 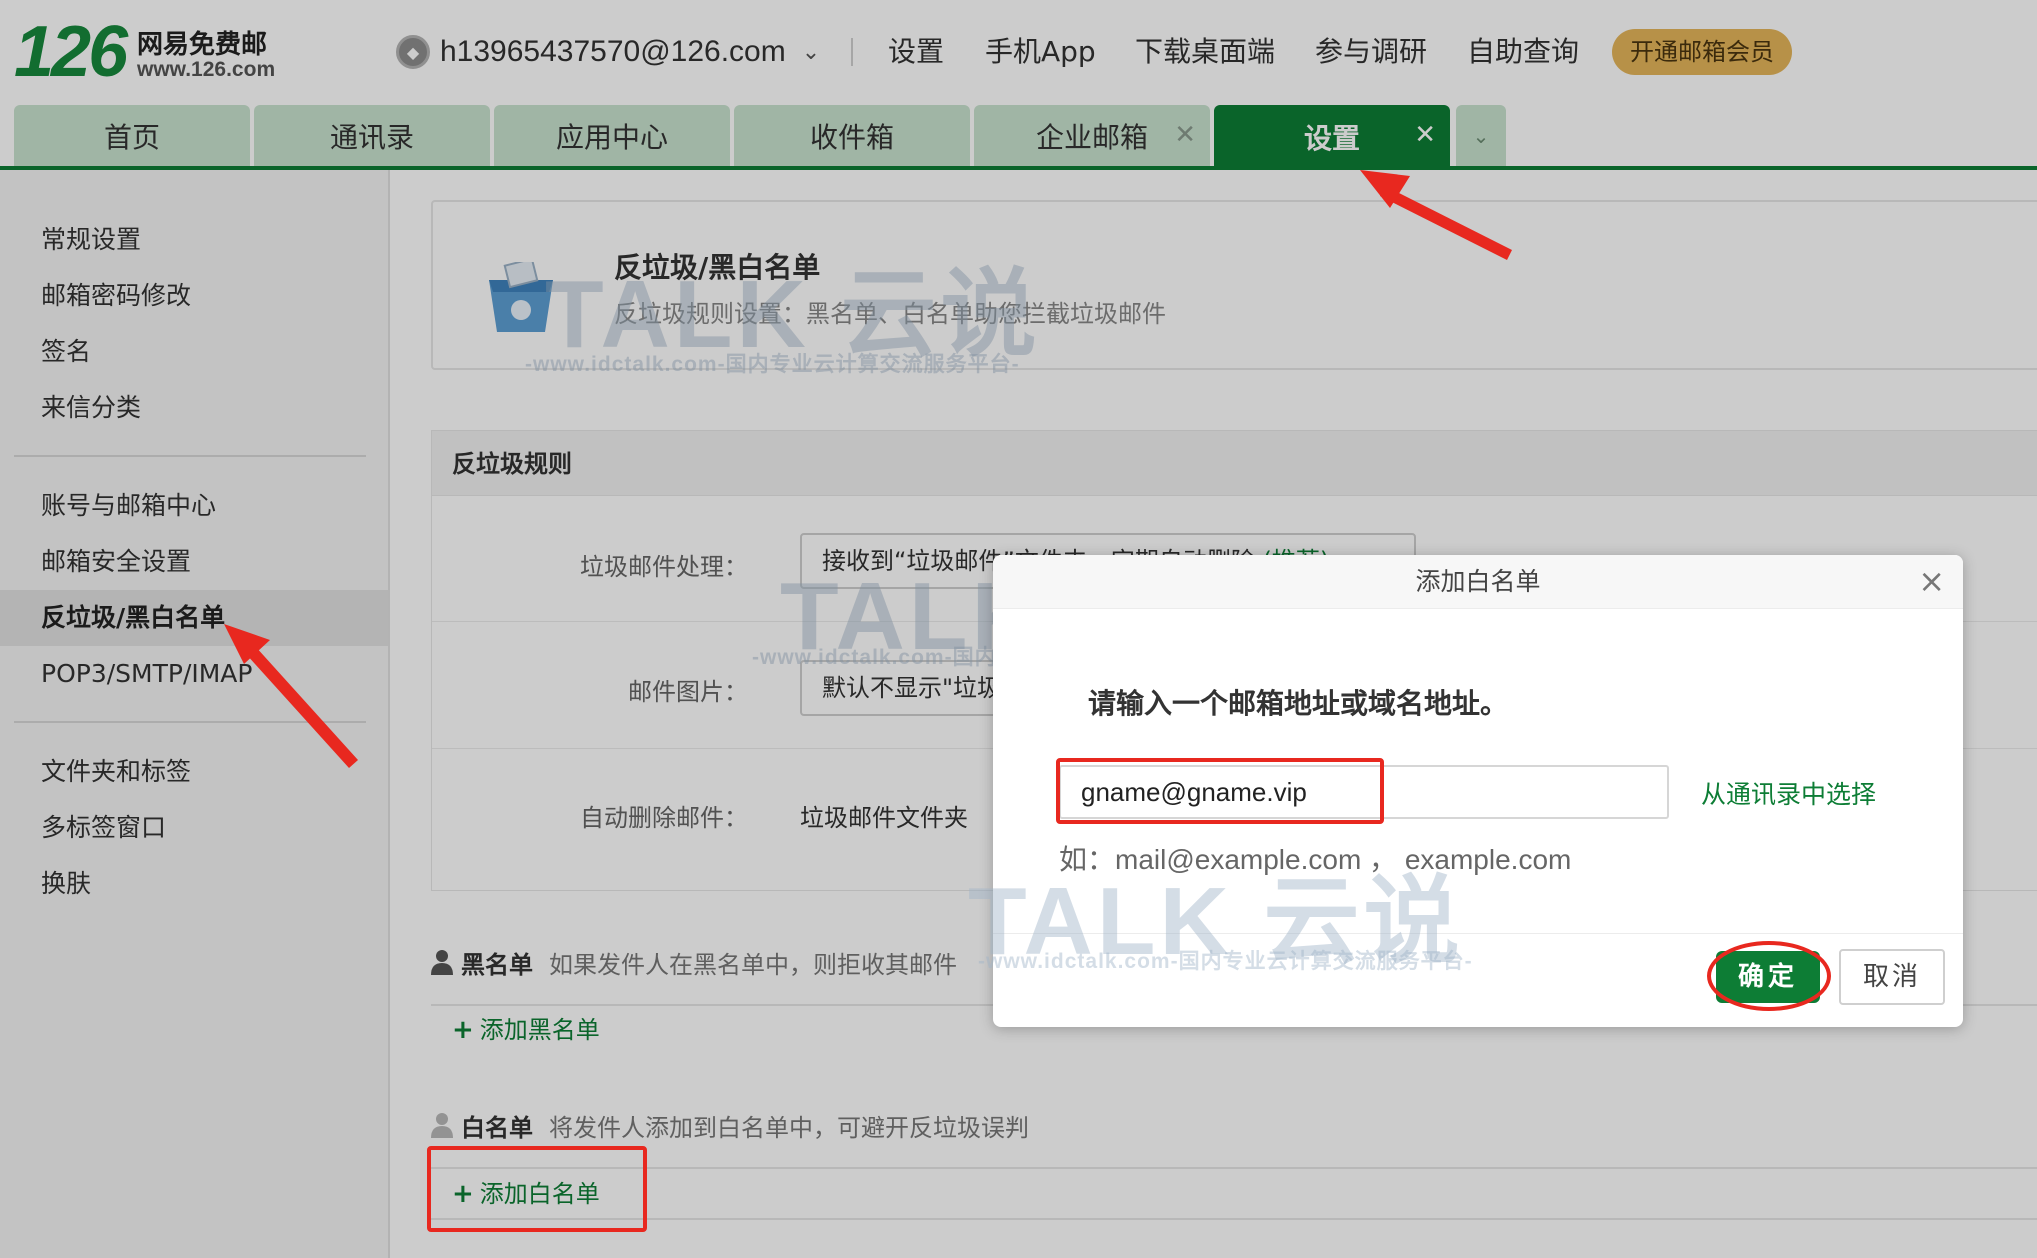 I want to click on watermark-url: -www.idctalk.com-国内专业云计算交流服务平台-, so click(x=1225, y=961).